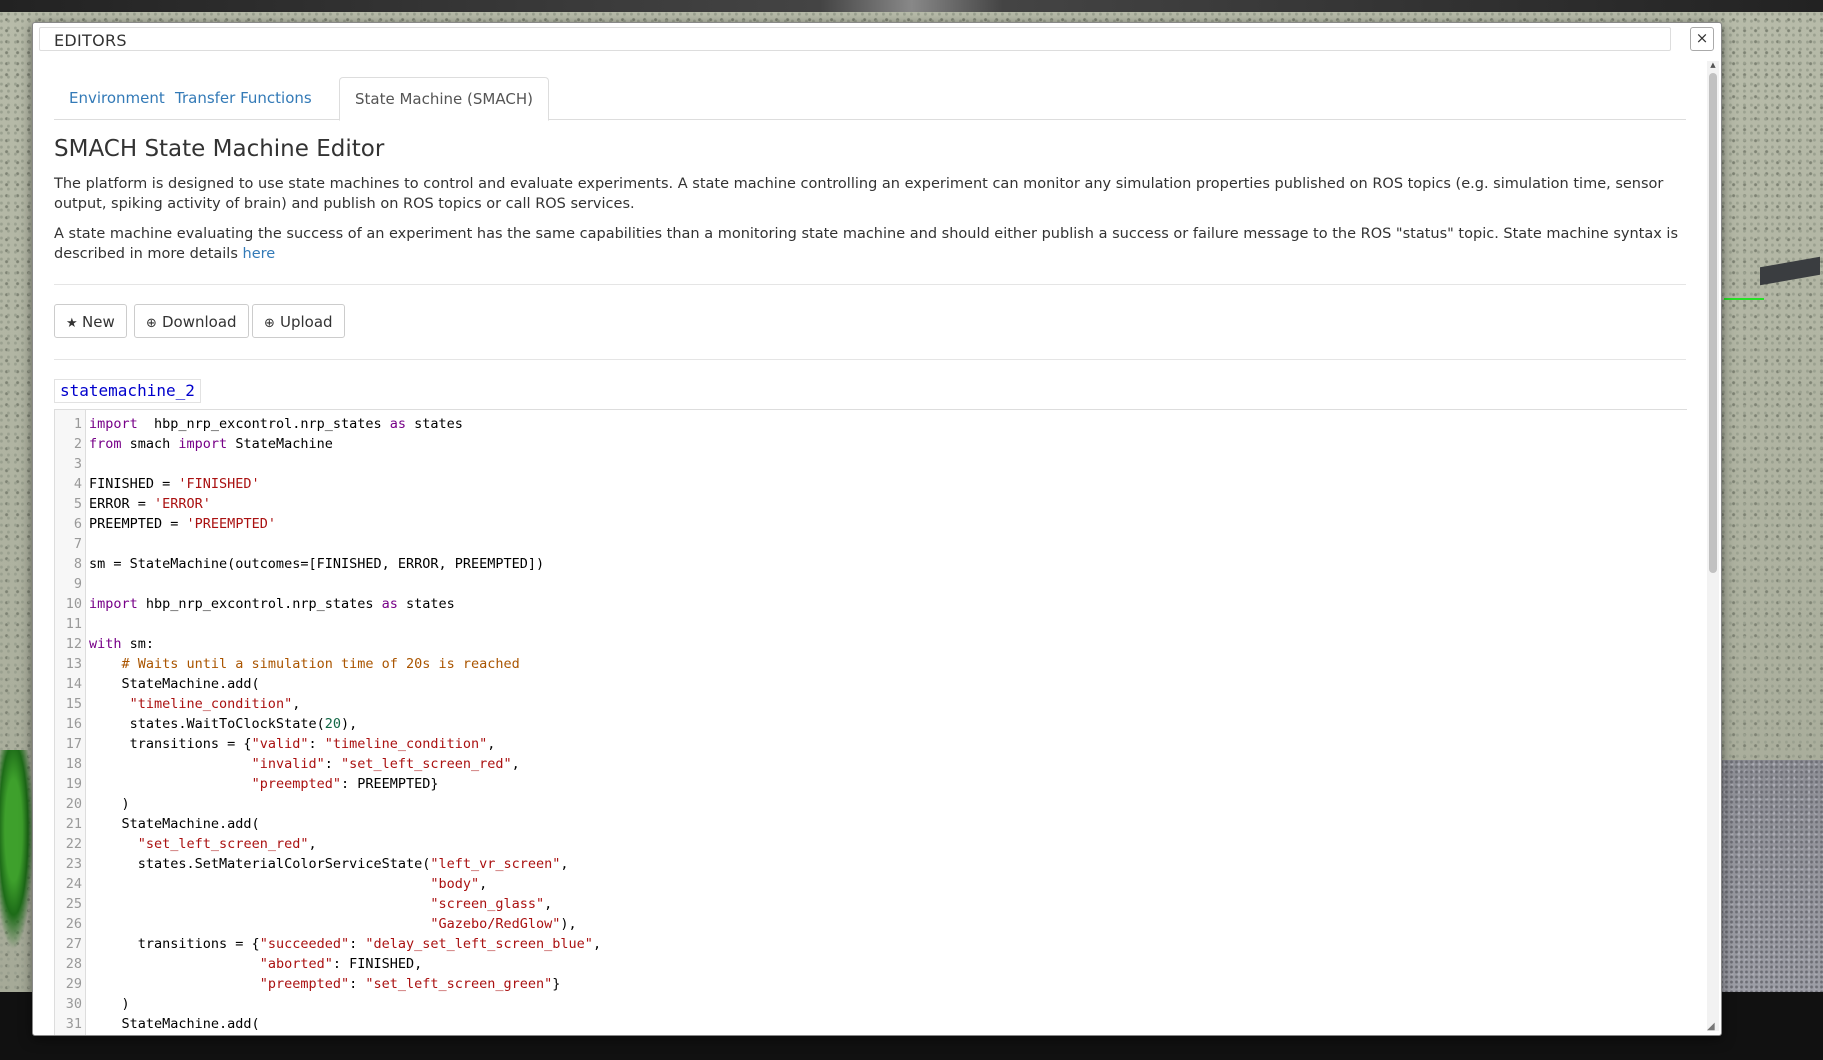  I want to click on code-line: 31 StateMachine.add(, so click(157, 1024).